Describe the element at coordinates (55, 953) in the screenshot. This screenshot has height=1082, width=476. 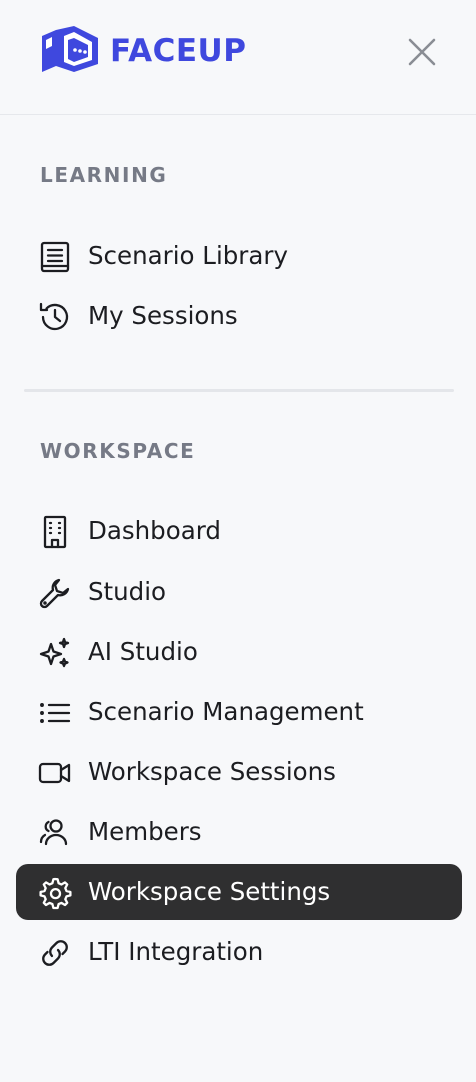
I see `link-icon` at that location.